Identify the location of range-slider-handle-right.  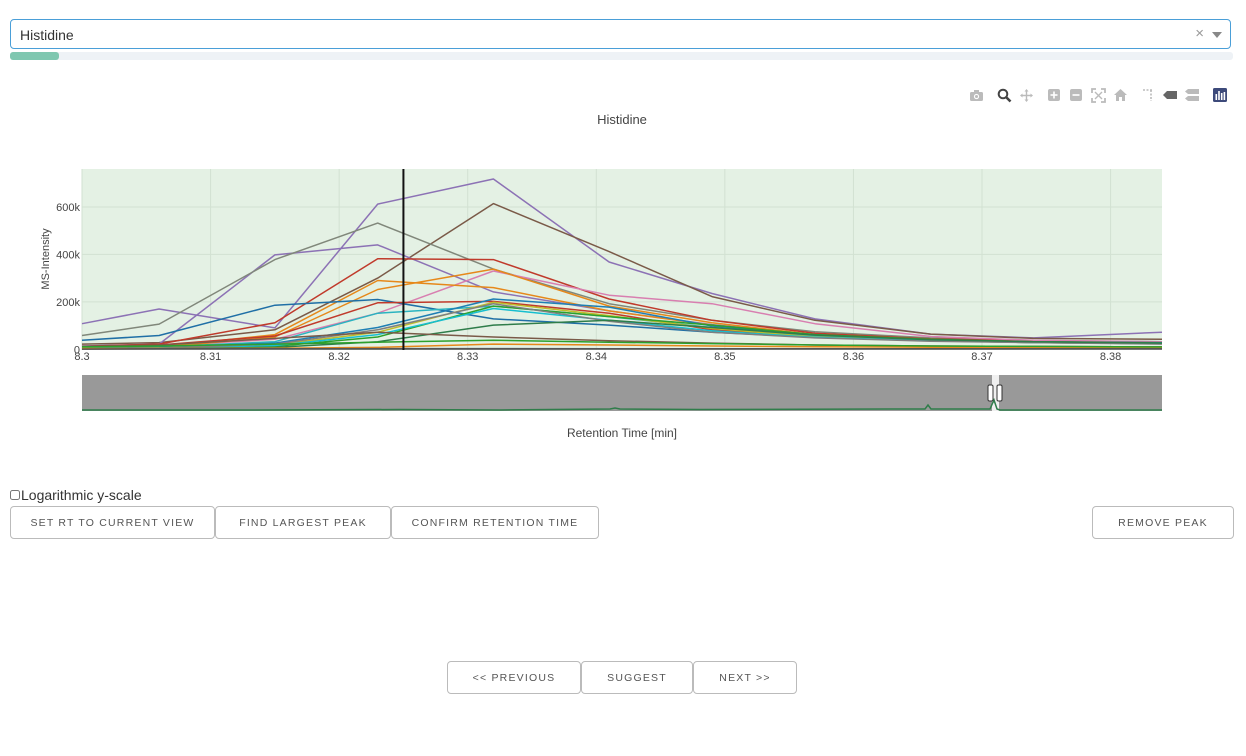
(999, 393).